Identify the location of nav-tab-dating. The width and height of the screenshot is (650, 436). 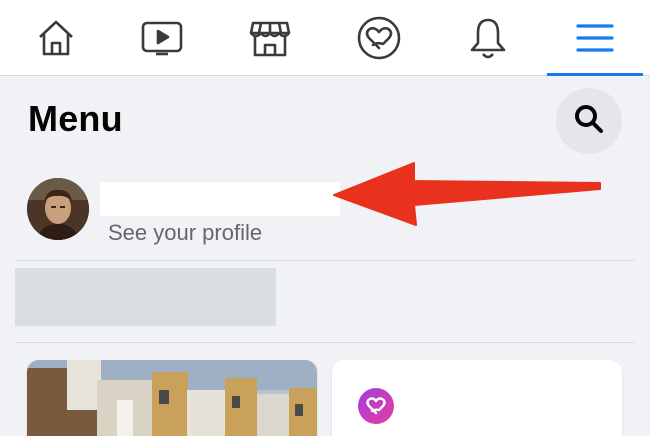
(379, 38).